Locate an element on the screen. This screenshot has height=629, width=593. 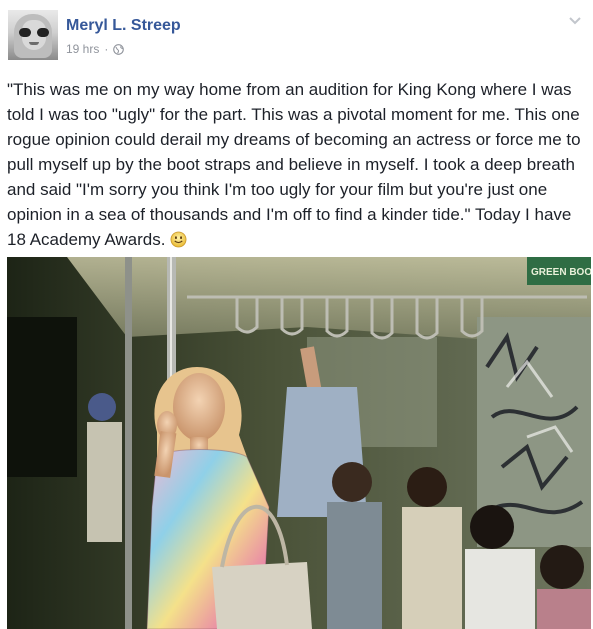
author-name: Meryl L. Streep is located at coordinates (123, 26).